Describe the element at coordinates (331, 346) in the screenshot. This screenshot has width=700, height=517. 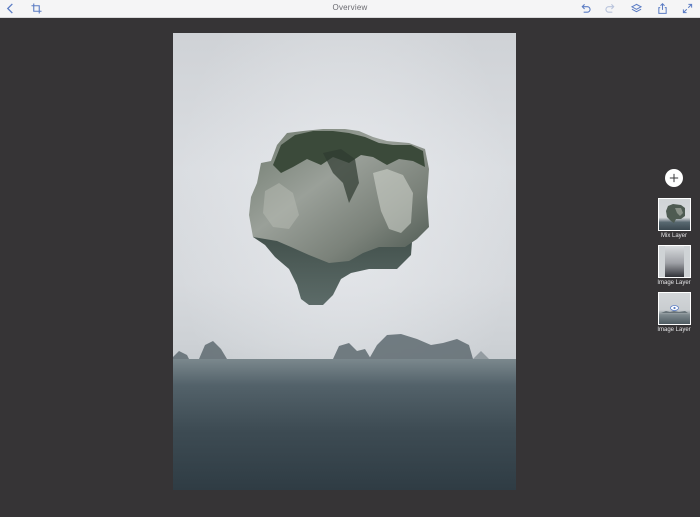
I see `distant-islands` at that location.